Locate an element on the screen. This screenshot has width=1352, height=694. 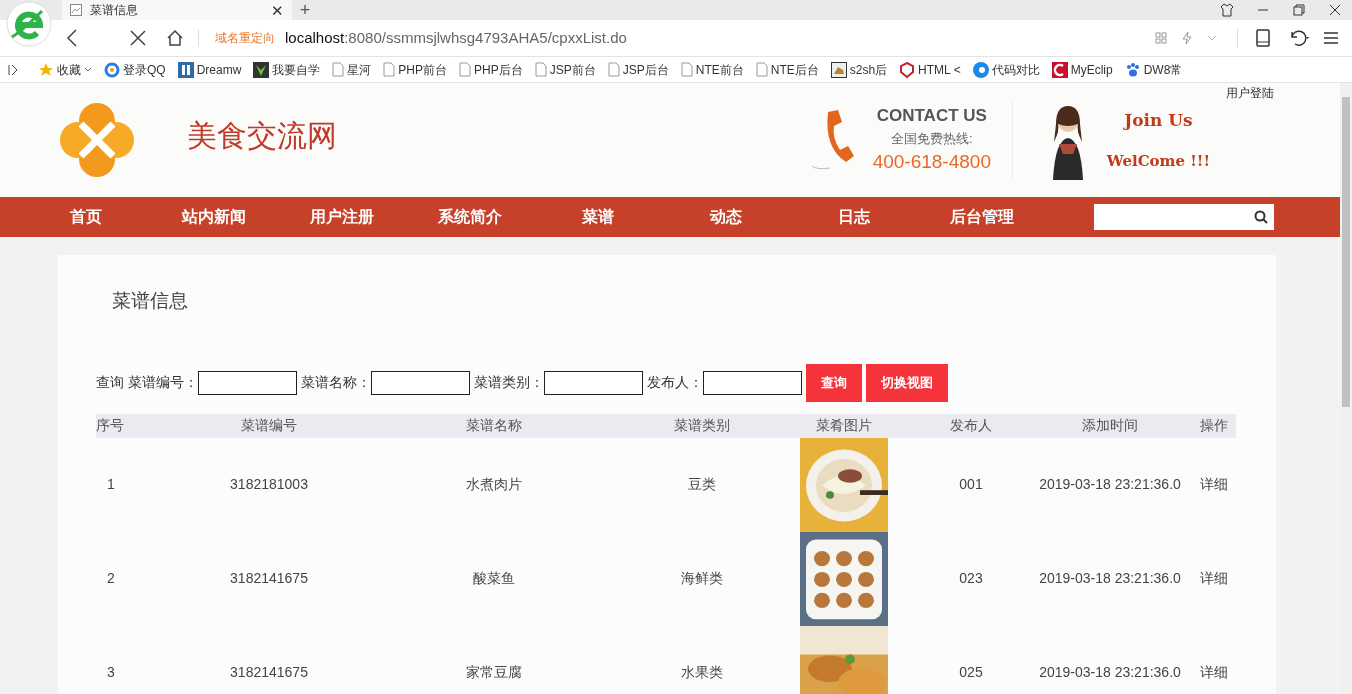
column-header: 添加时间 is located at coordinates (1110, 425).